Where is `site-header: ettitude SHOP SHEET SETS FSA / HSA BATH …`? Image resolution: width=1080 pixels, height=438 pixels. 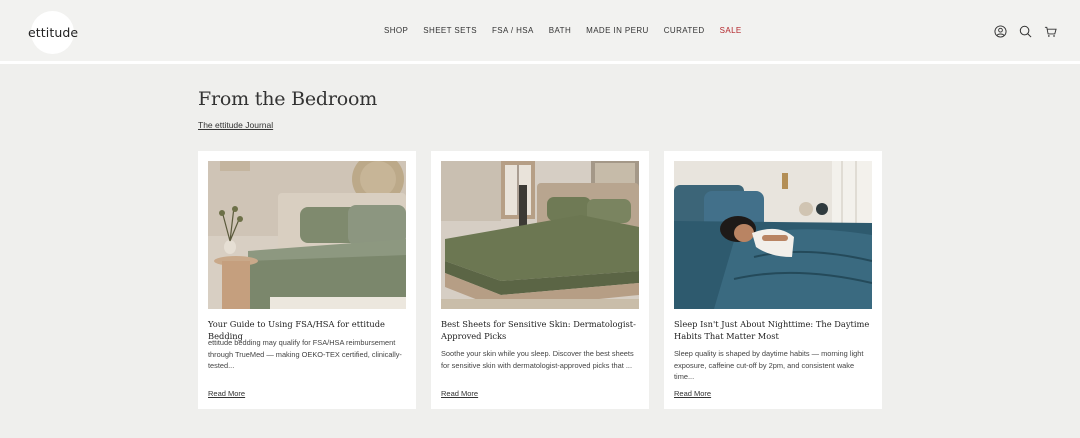
site-header: ettitude SHOP SHEET SETS FSA / HSA BATH … is located at coordinates (540, 32).